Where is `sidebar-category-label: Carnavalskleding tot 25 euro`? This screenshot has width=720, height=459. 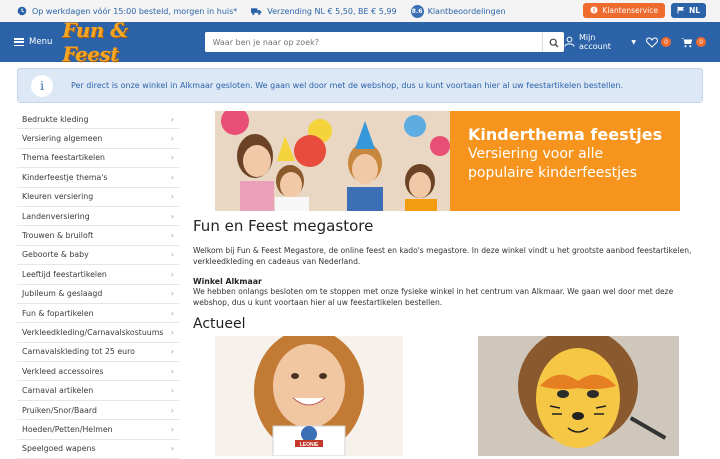 sidebar-category-label: Carnavalskleding tot 25 euro is located at coordinates (78, 352).